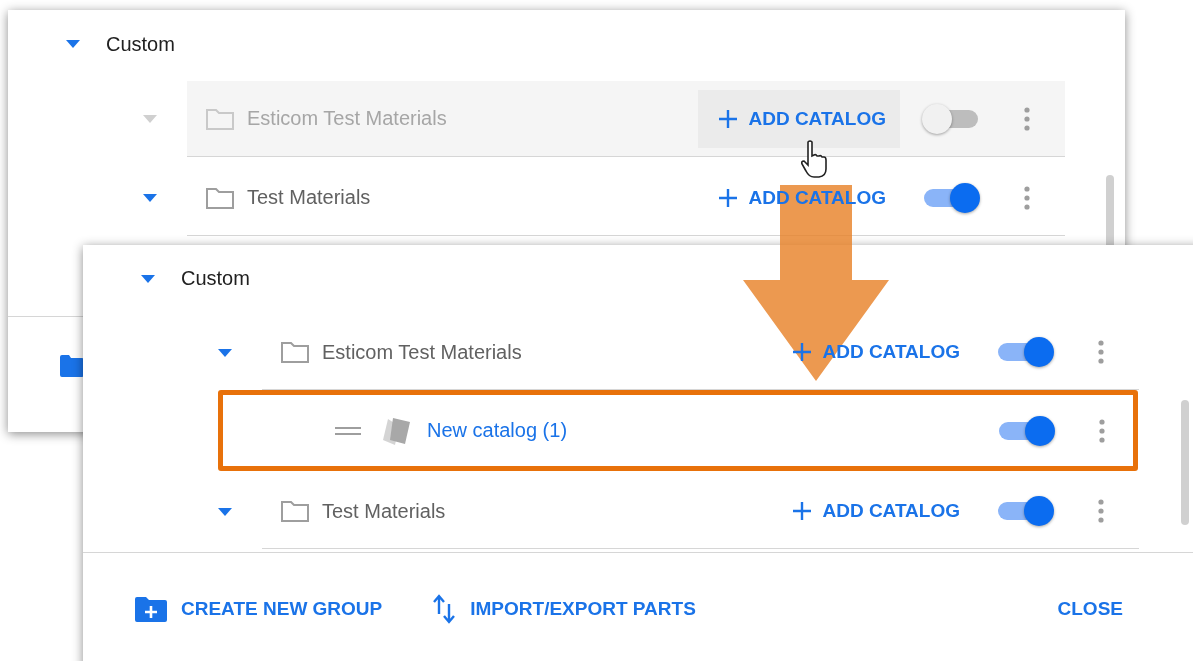  I want to click on import-export-button: IMPORT/EXPORT PARTS, so click(564, 609).